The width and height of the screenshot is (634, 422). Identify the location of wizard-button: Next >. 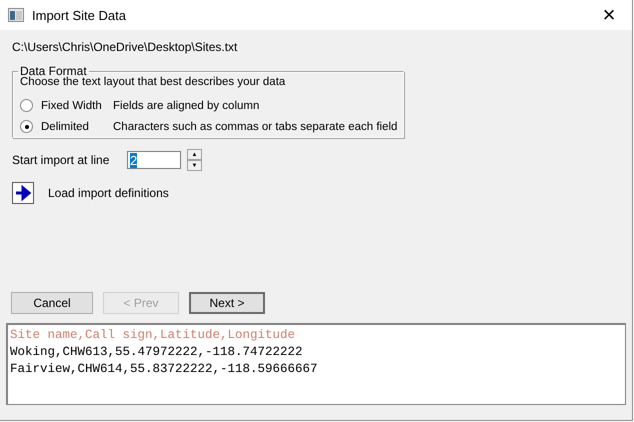
(227, 303).